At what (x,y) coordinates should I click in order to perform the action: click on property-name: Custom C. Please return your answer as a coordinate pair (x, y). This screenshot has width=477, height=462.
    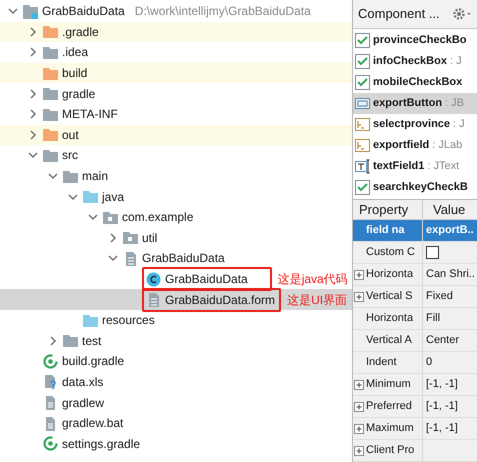
    Looking at the image, I should click on (390, 252).